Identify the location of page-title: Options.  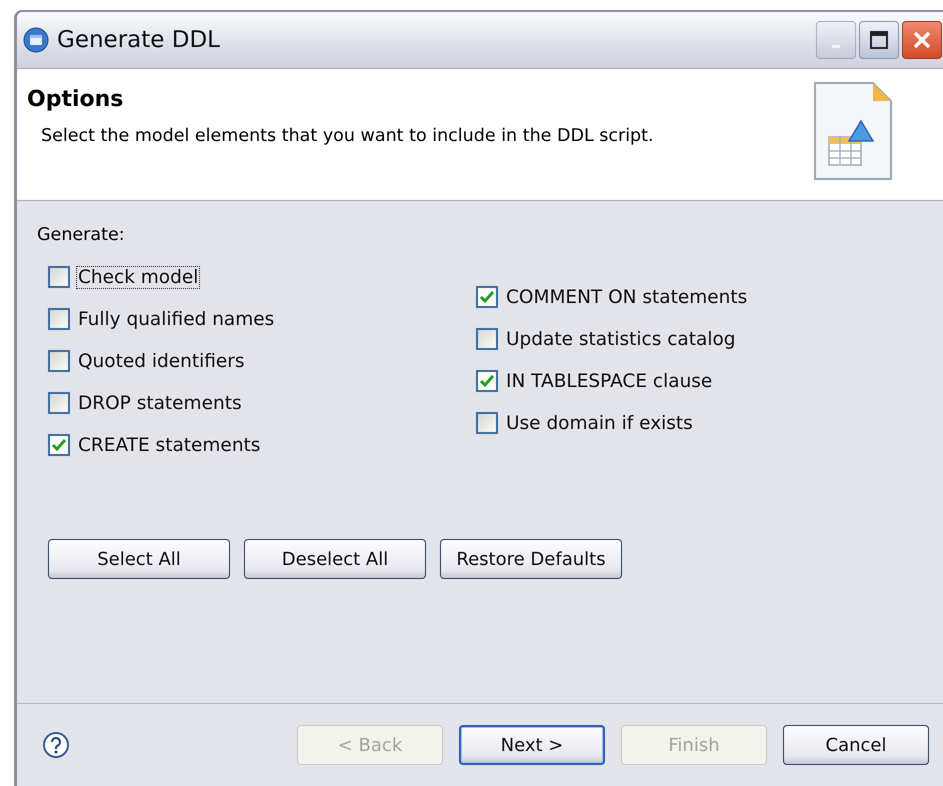
(75, 99).